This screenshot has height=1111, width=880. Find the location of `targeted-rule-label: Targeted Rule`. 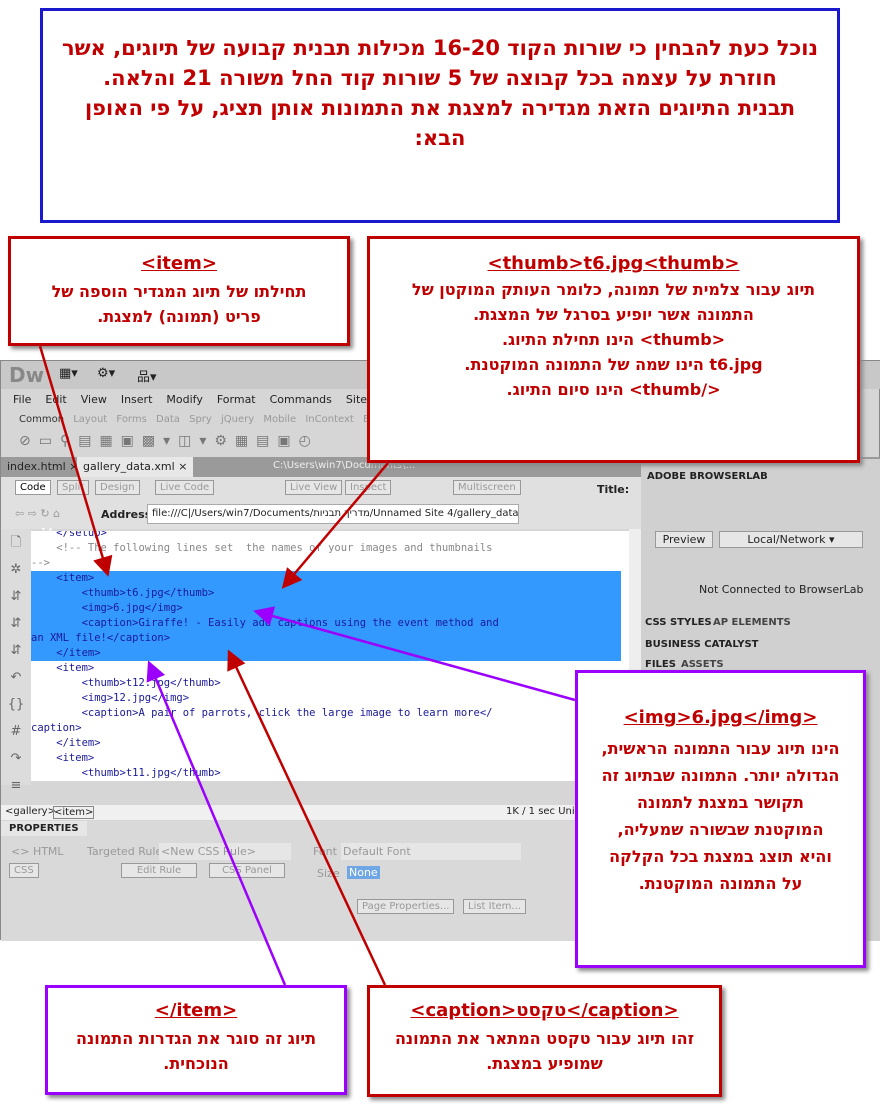

targeted-rule-label: Targeted Rule is located at coordinates (125, 851).